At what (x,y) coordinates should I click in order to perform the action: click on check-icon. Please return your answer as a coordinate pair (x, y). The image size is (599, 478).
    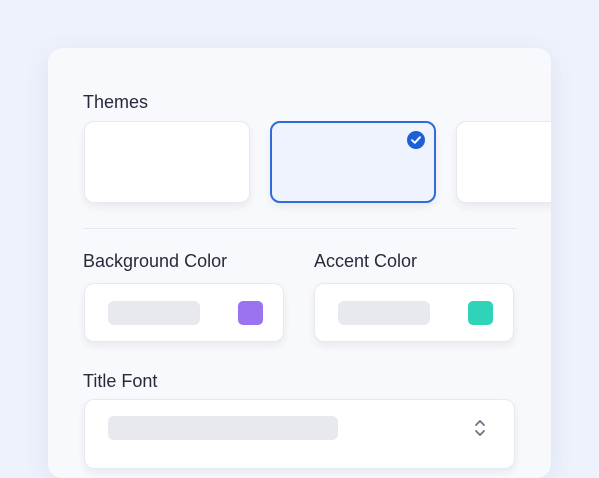
    Looking at the image, I should click on (416, 140).